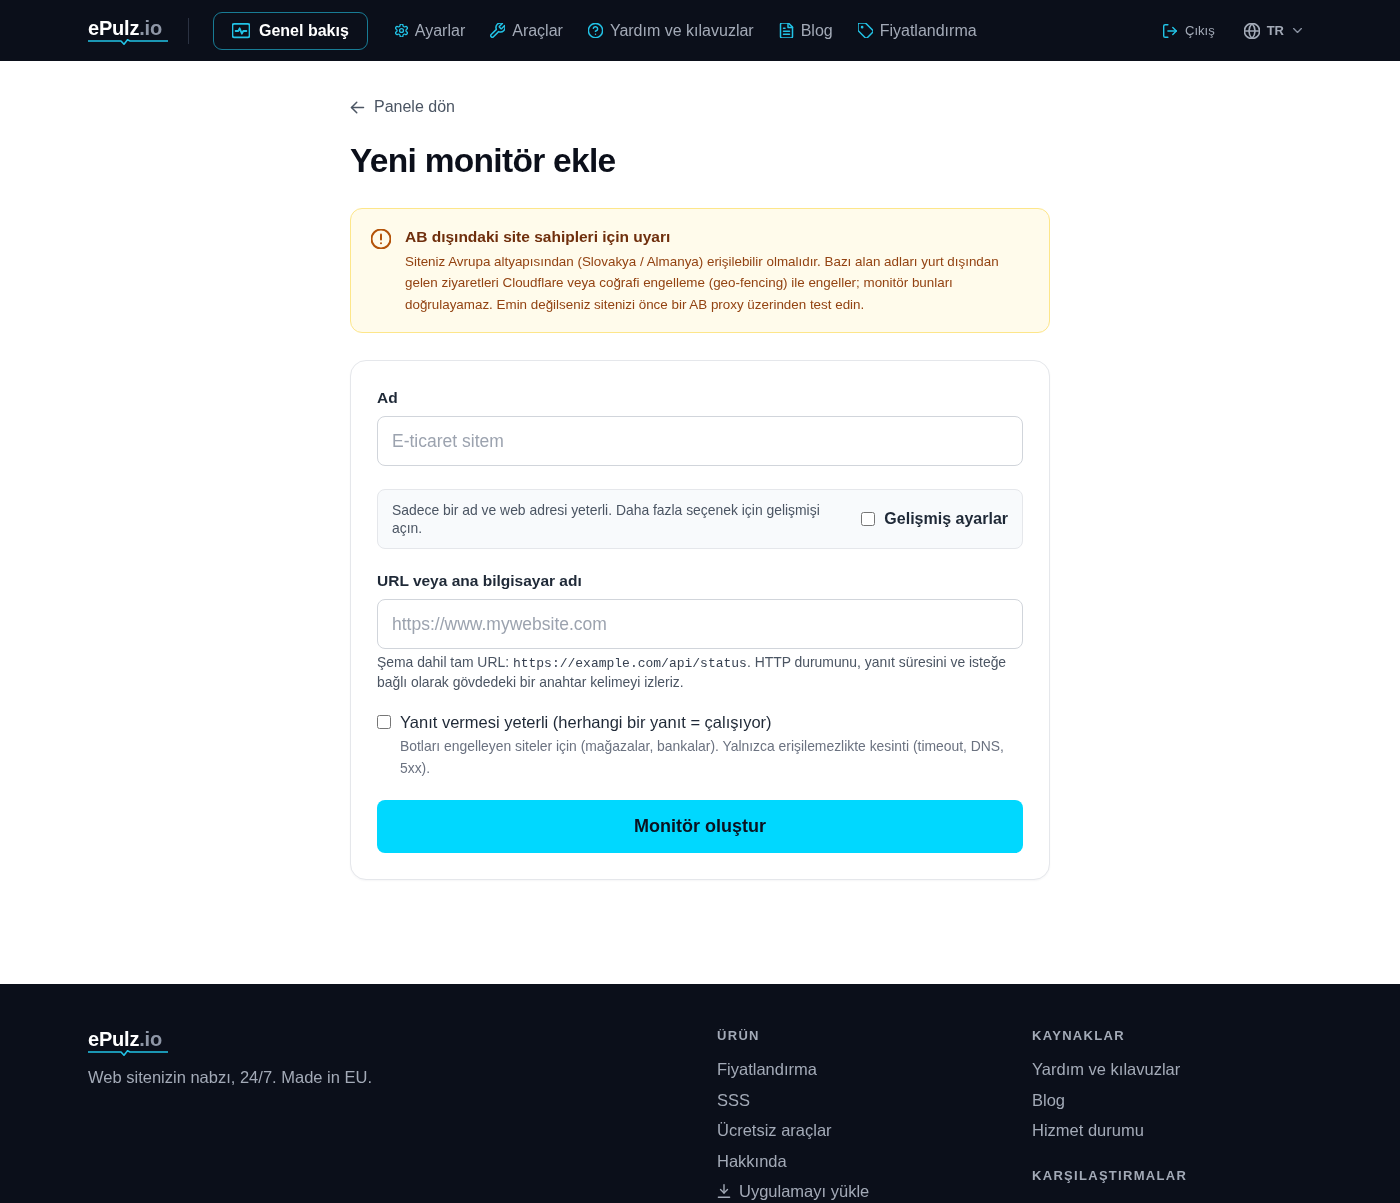 Image resolution: width=1400 pixels, height=1203 pixels. What do you see at coordinates (606, 519) in the screenshot?
I see `info-text: Sadece bir ad ve web adresi yeterli. Daha fazla seçenek için gelişmişi açın.` at bounding box center [606, 519].